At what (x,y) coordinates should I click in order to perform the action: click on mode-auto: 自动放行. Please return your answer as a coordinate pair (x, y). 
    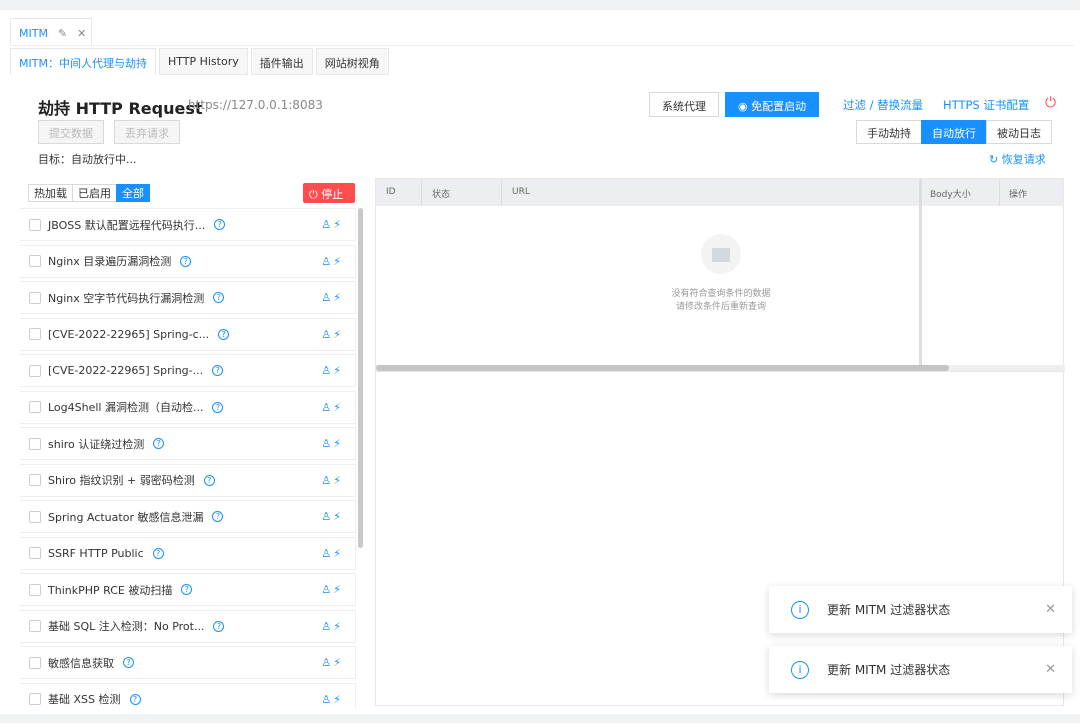
    Looking at the image, I should click on (954, 132).